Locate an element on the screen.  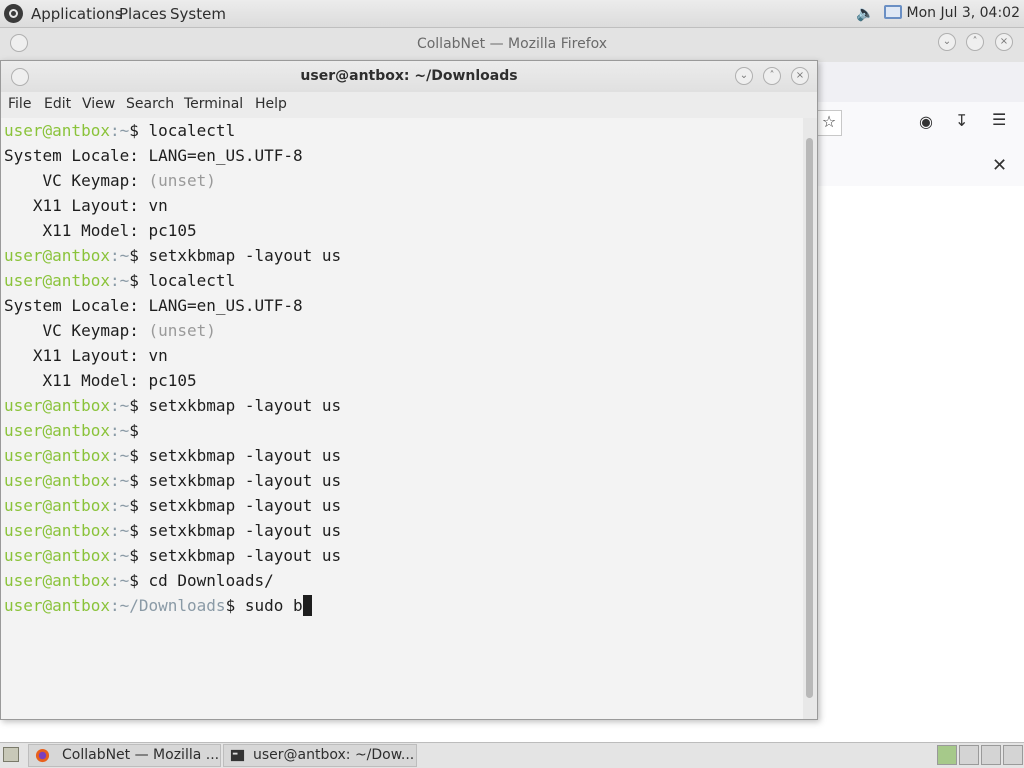
terminal-titlebar: user@antbox: ~/Downloads is located at coordinates (409, 76).